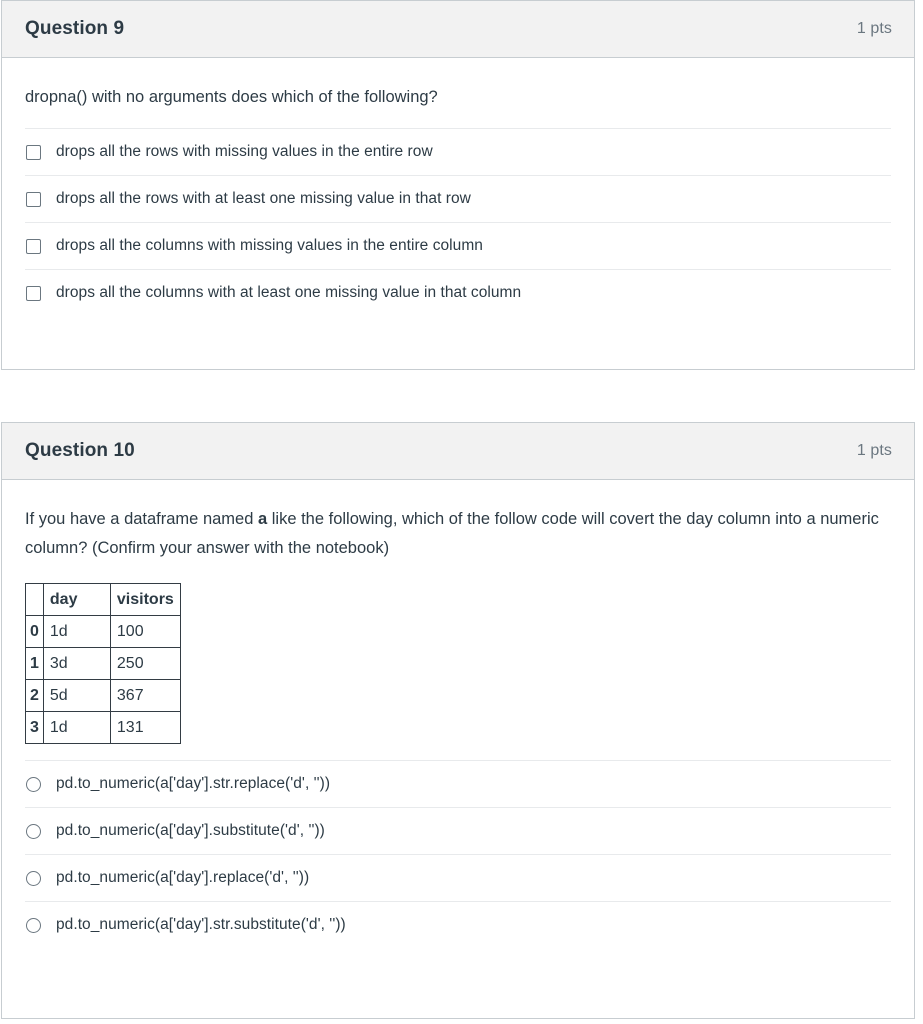  What do you see at coordinates (262, 519) in the screenshot?
I see `prompt-dataframe-name: a` at bounding box center [262, 519].